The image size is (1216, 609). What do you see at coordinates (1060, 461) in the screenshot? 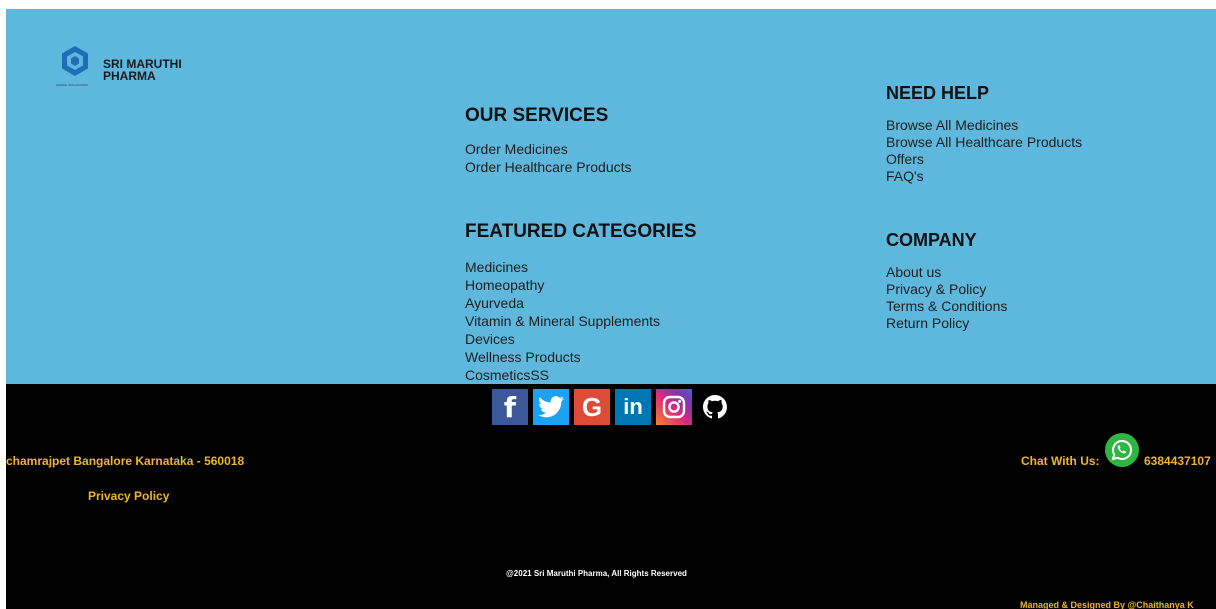
I see `chat-with-us-label: Chat With Us:` at bounding box center [1060, 461].